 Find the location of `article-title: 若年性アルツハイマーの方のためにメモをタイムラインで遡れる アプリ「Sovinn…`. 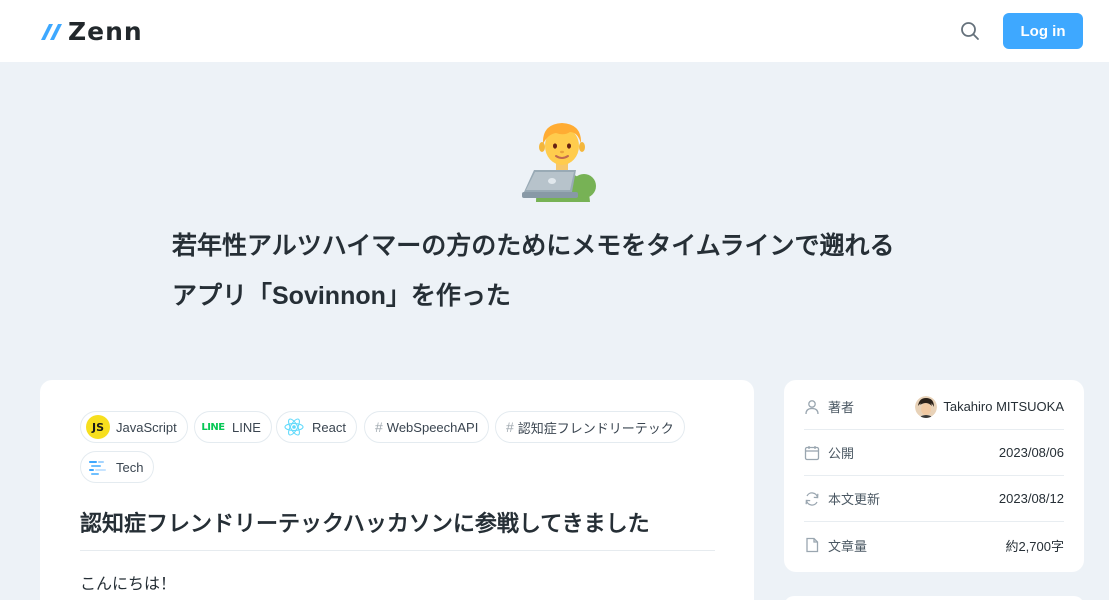

article-title: 若年性アルツハイマーの方のためにメモをタイムラインで遡れる アプリ「Sovinn… is located at coordinates (567, 271).